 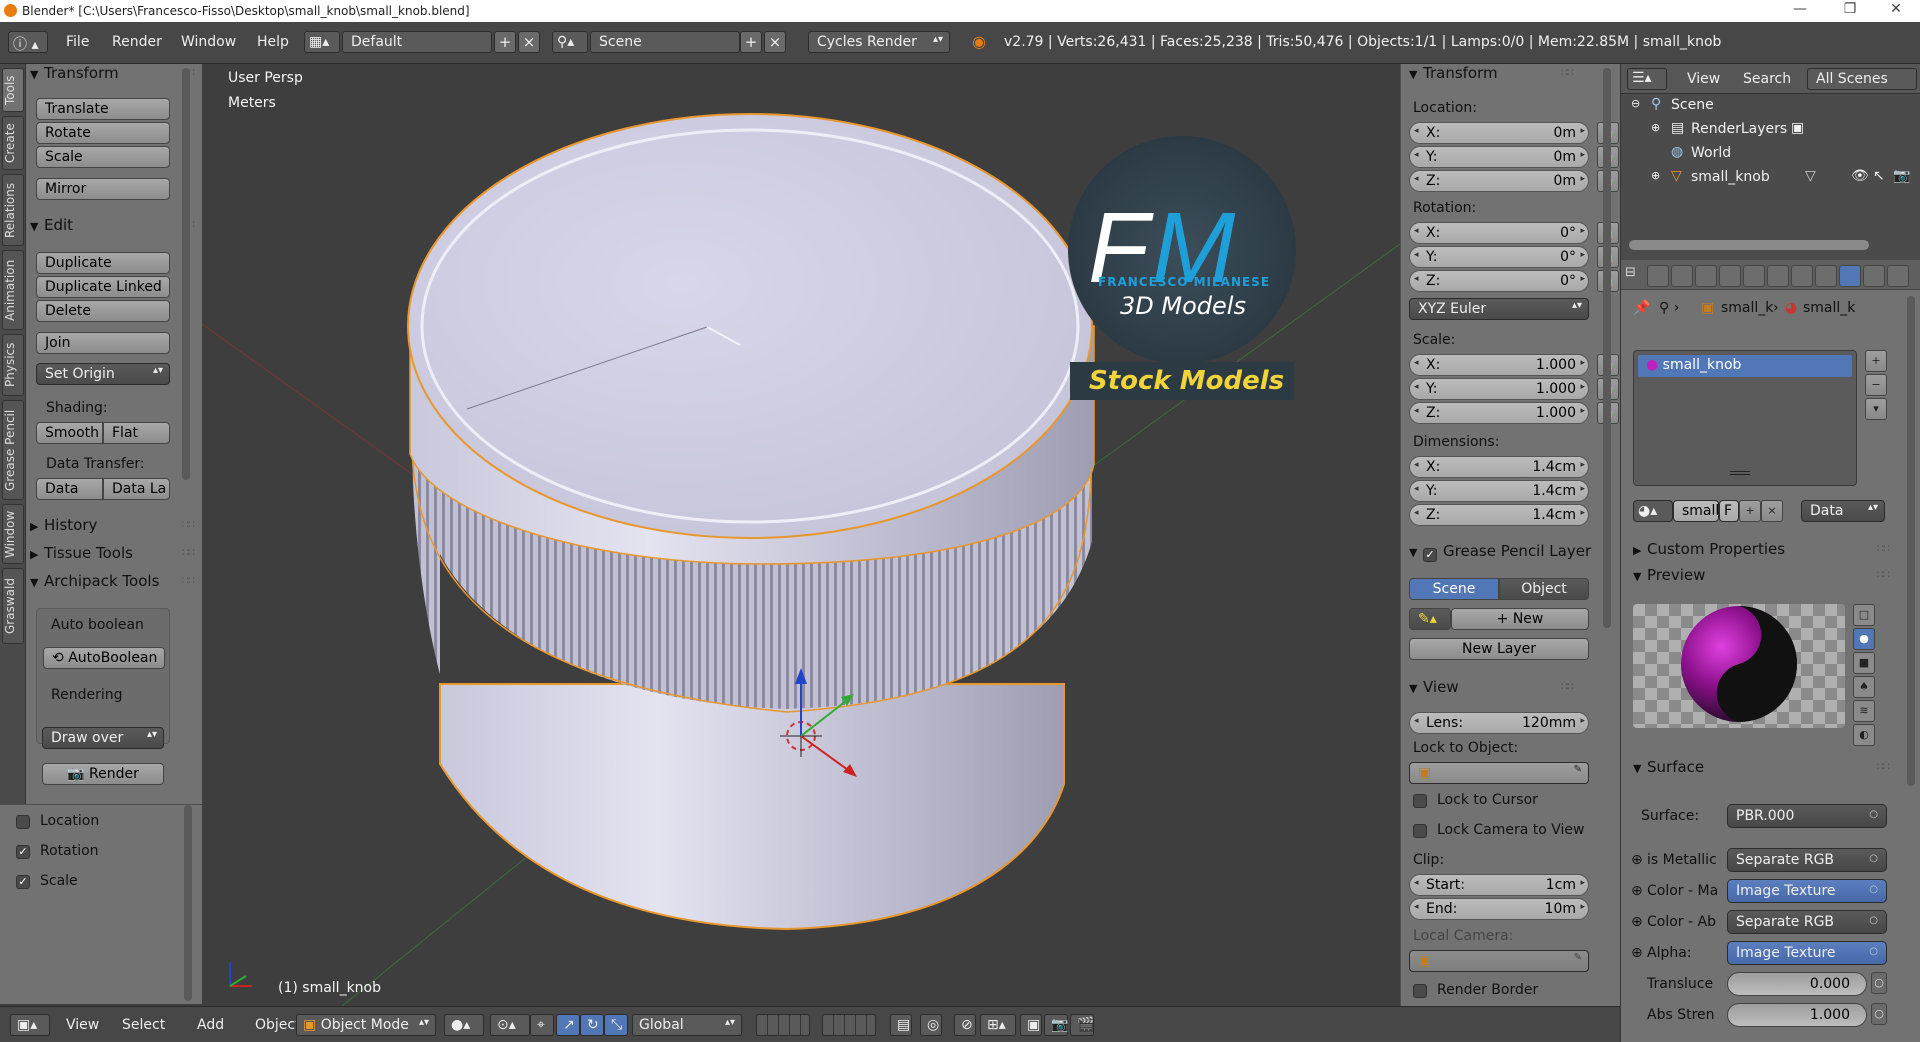 What do you see at coordinates (114, 228) in the screenshot?
I see `edit-panel-header: ▼Edit∷∷` at bounding box center [114, 228].